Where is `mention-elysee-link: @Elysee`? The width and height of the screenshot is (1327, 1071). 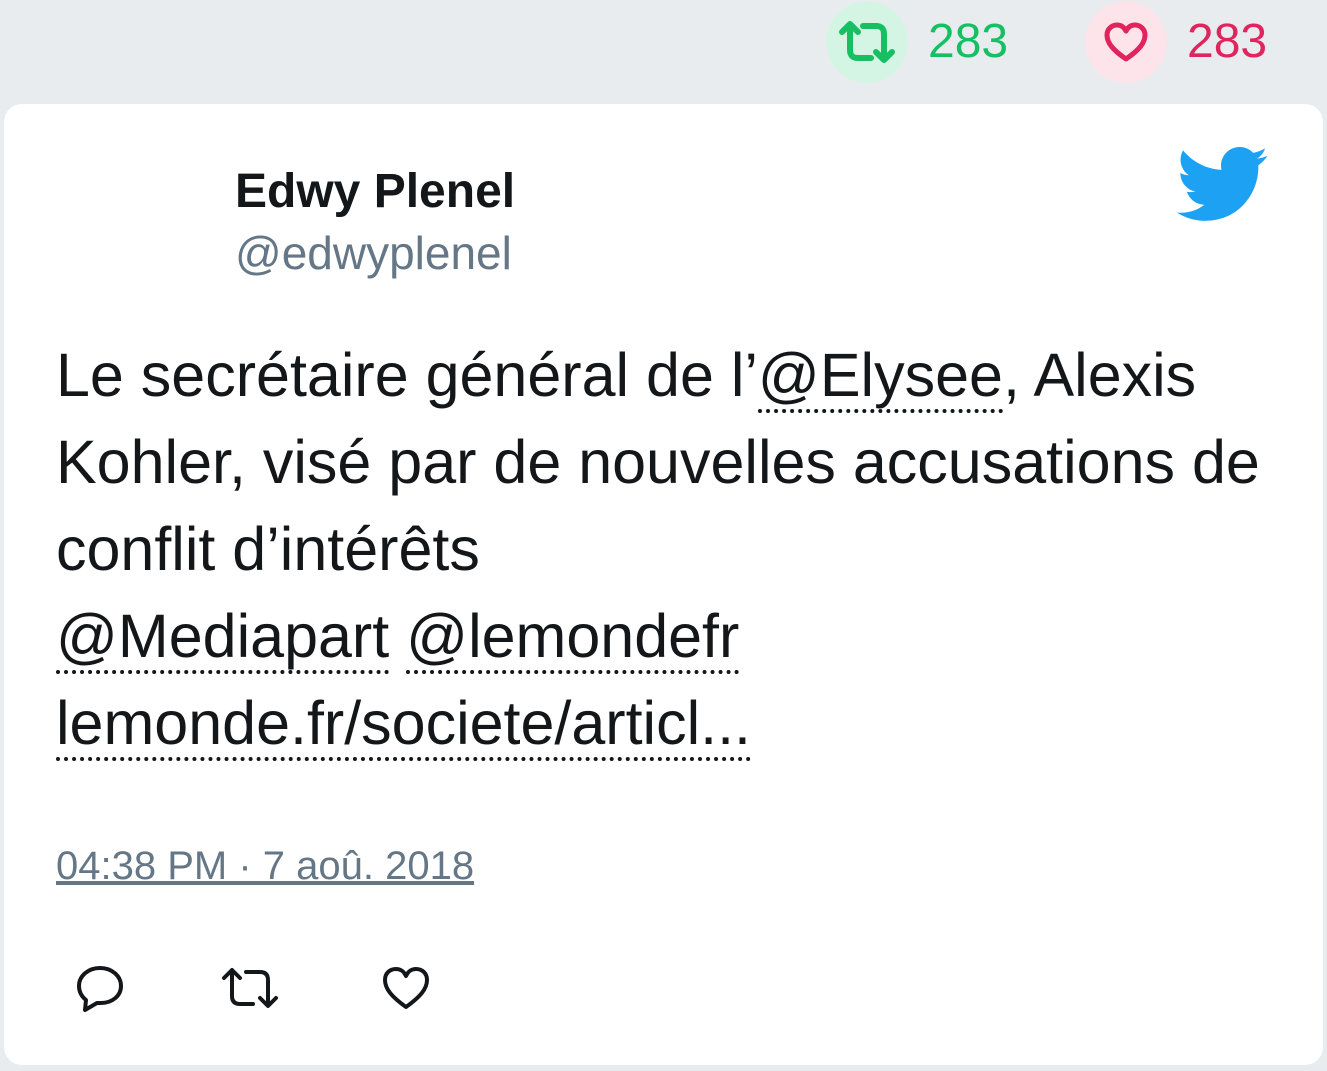
mention-elysee-link: @Elysee is located at coordinates (880, 377).